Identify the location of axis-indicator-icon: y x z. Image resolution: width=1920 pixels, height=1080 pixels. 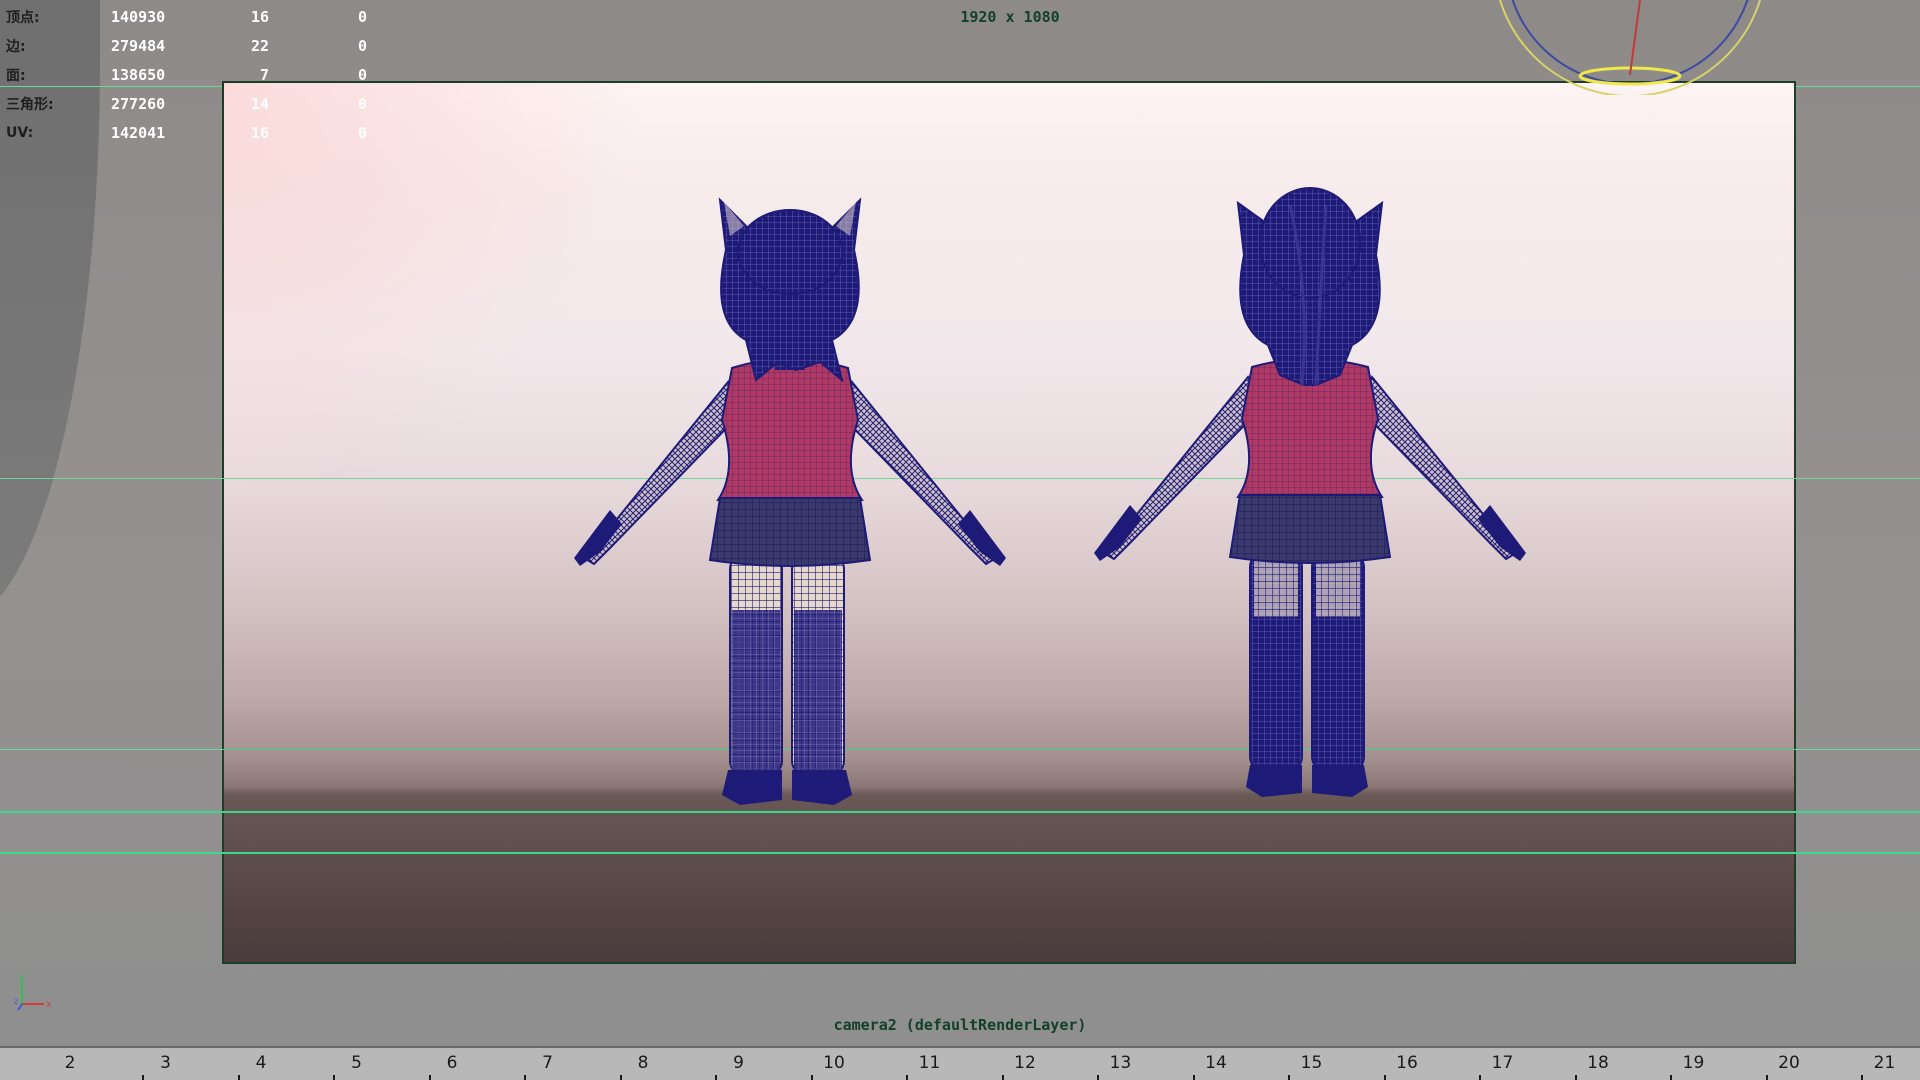
(33, 992).